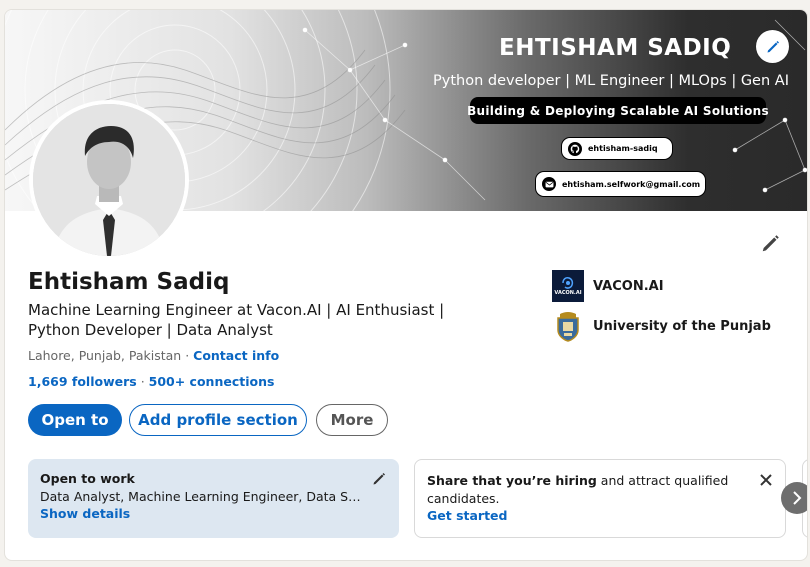  Describe the element at coordinates (512, 480) in the screenshot. I see `hiring-text-bold: Share that you’re hiring` at that location.